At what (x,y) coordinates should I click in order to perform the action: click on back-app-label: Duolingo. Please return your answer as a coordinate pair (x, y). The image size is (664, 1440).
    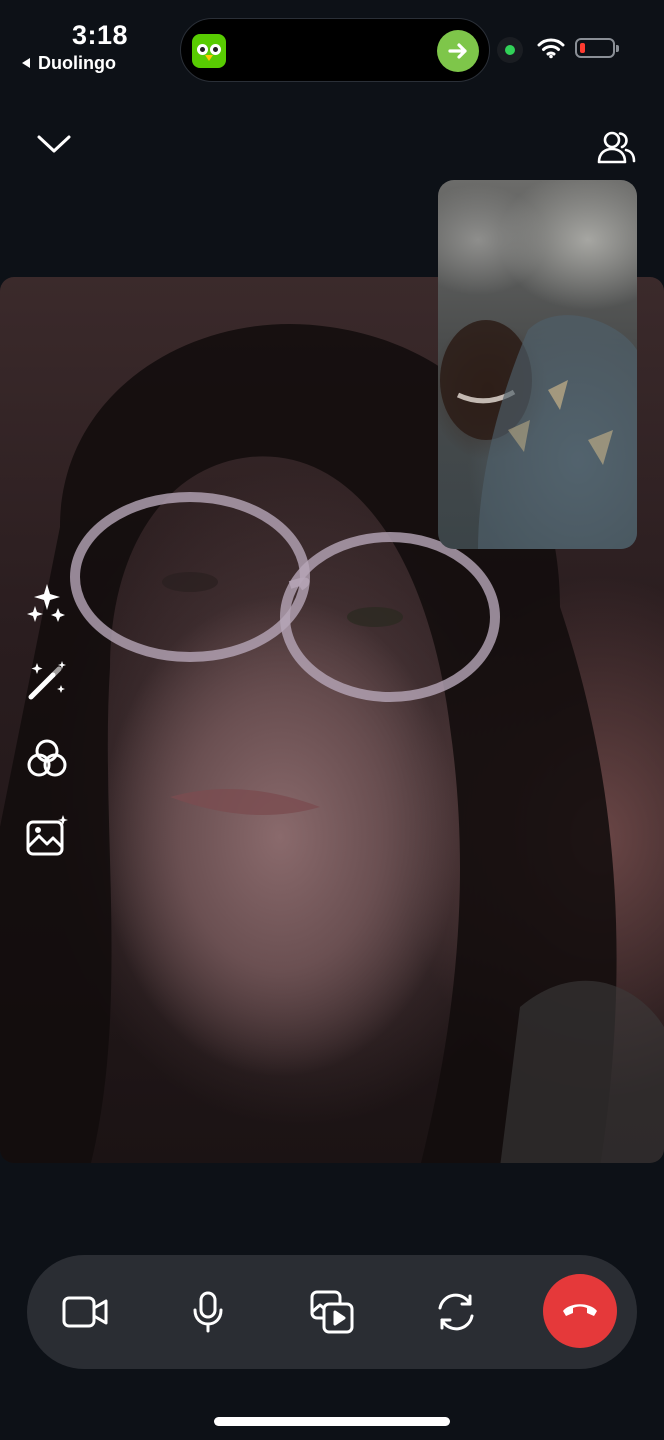
    Looking at the image, I should click on (77, 63).